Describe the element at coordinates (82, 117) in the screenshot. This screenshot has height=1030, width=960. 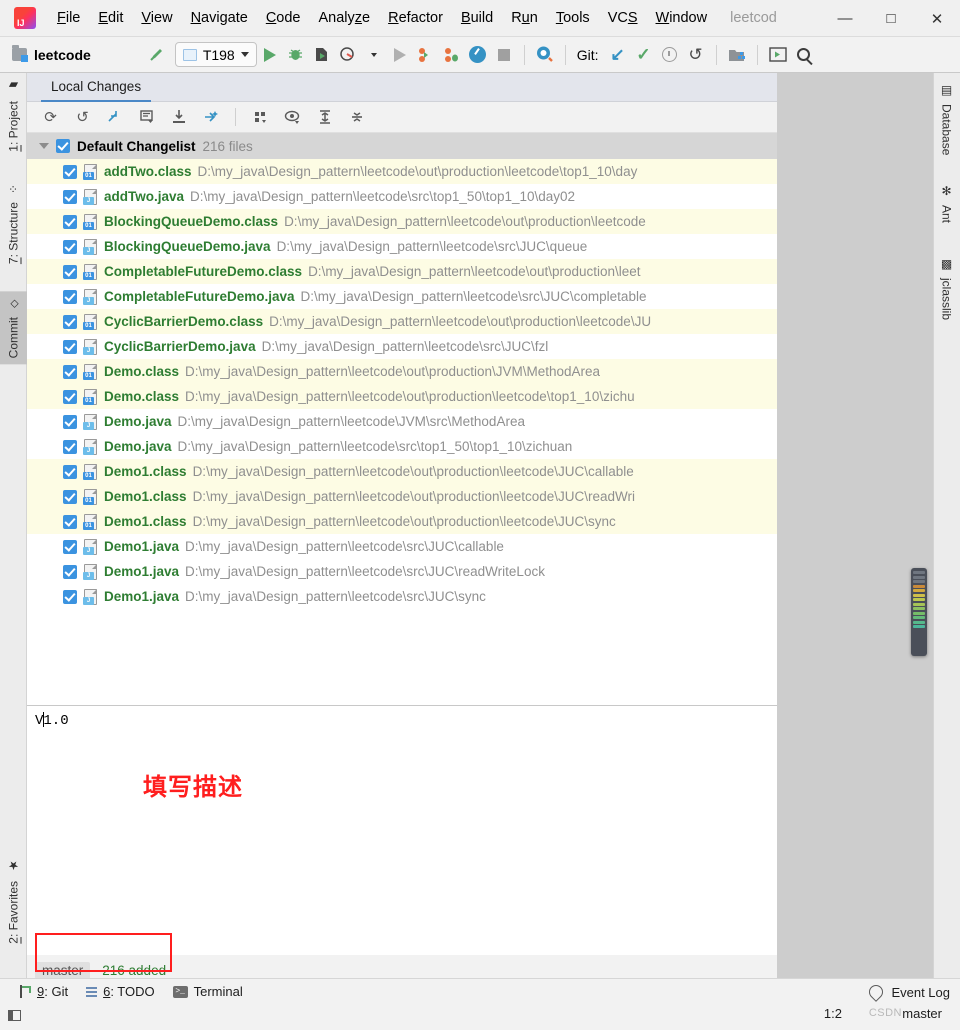
I see `rollback-icon: ↺` at that location.